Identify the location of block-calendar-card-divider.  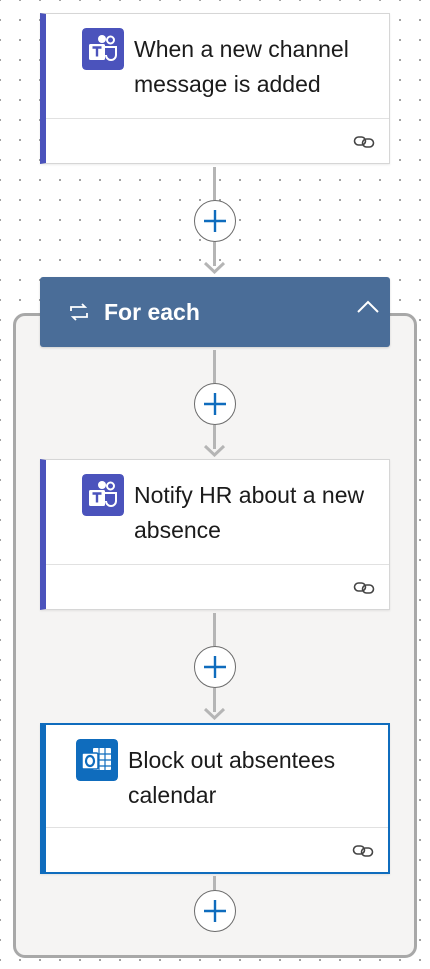
(217, 827).